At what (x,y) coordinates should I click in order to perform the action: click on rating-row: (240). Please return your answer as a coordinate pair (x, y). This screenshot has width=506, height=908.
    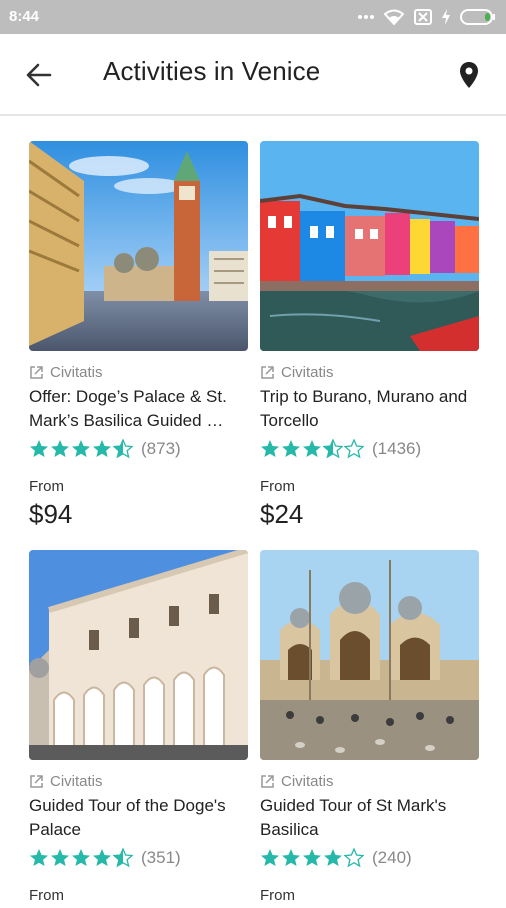
    Looking at the image, I should click on (369, 858).